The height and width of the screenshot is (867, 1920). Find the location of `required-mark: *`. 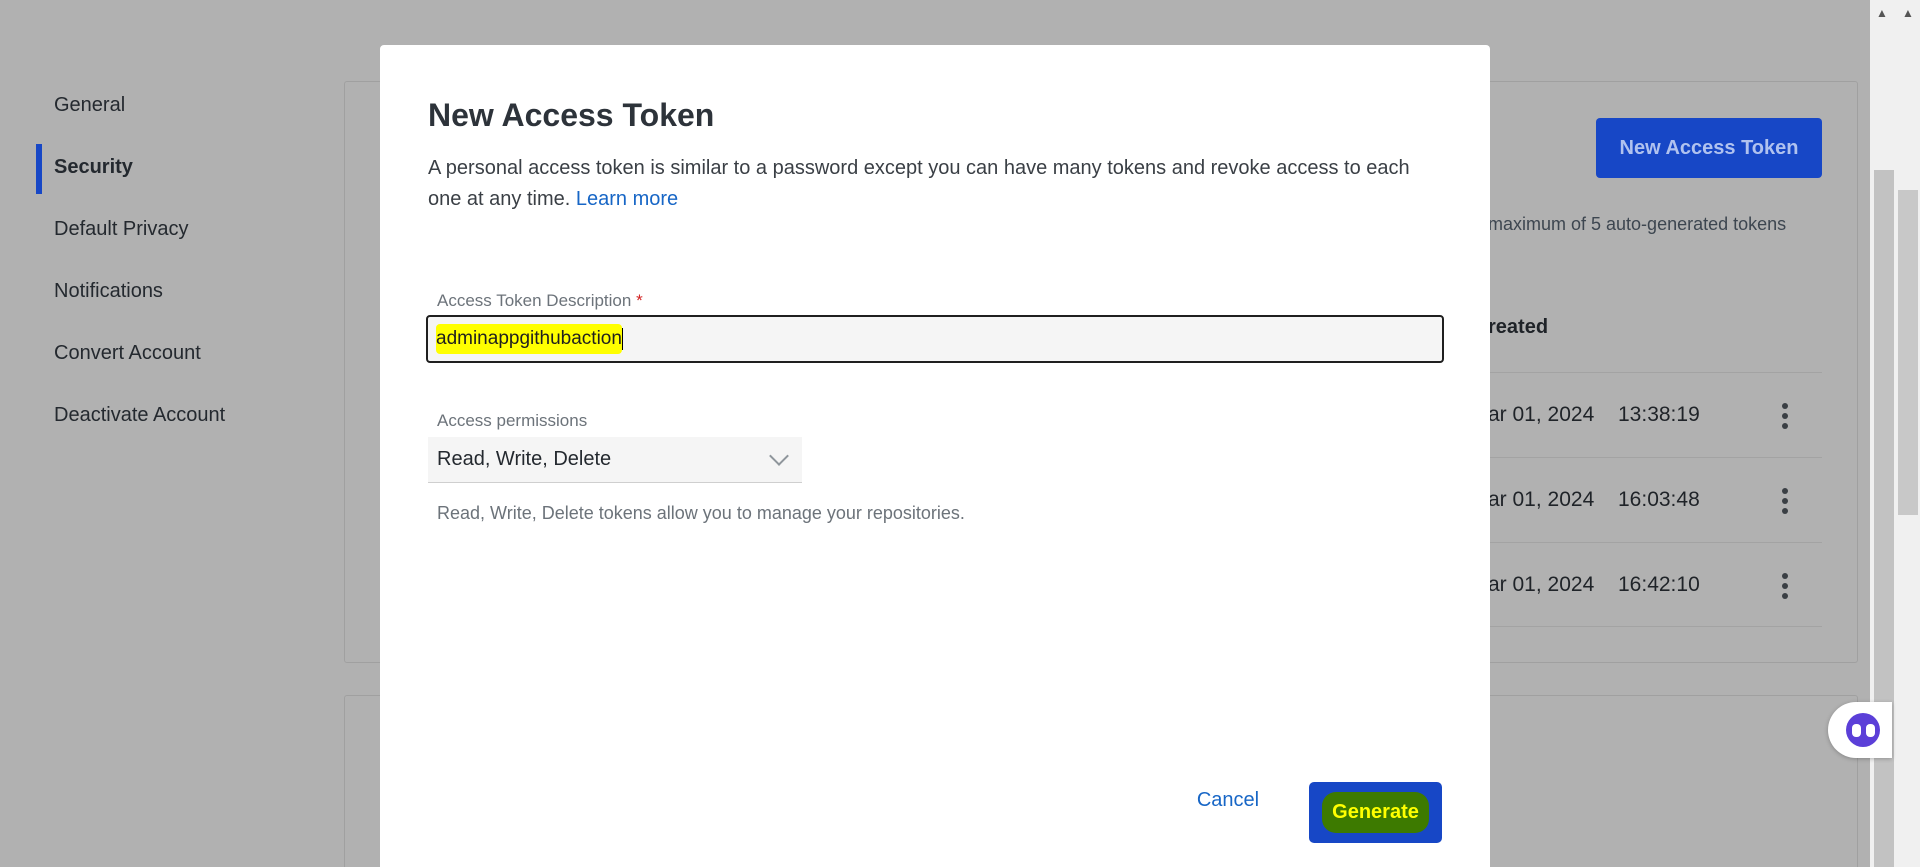

required-mark: * is located at coordinates (639, 300).